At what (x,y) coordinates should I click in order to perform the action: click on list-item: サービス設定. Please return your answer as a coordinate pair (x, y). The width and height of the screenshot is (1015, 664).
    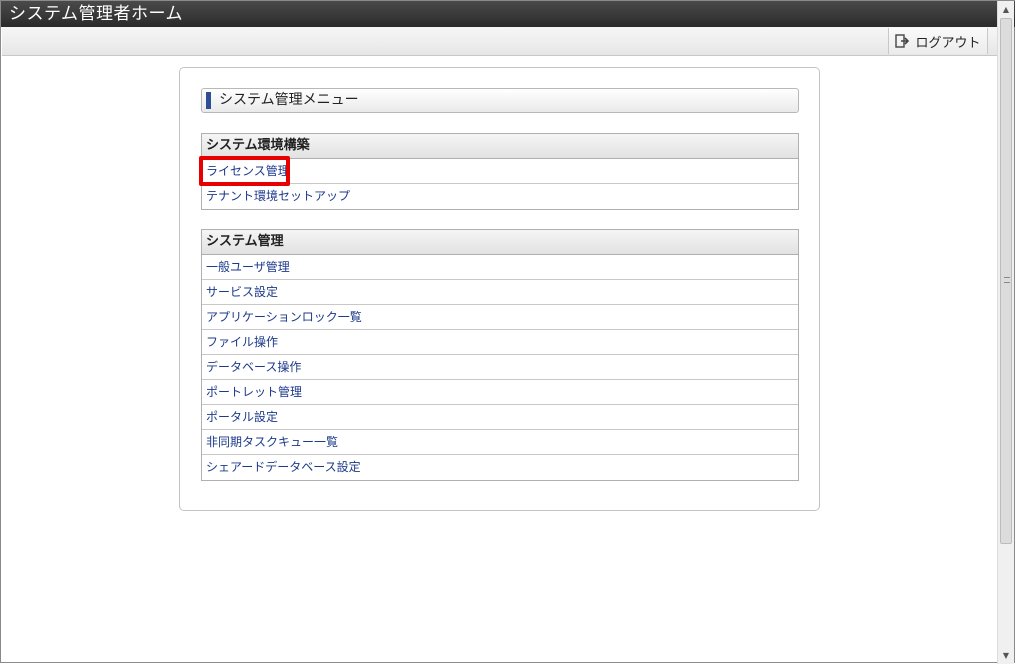
    Looking at the image, I should click on (500, 292).